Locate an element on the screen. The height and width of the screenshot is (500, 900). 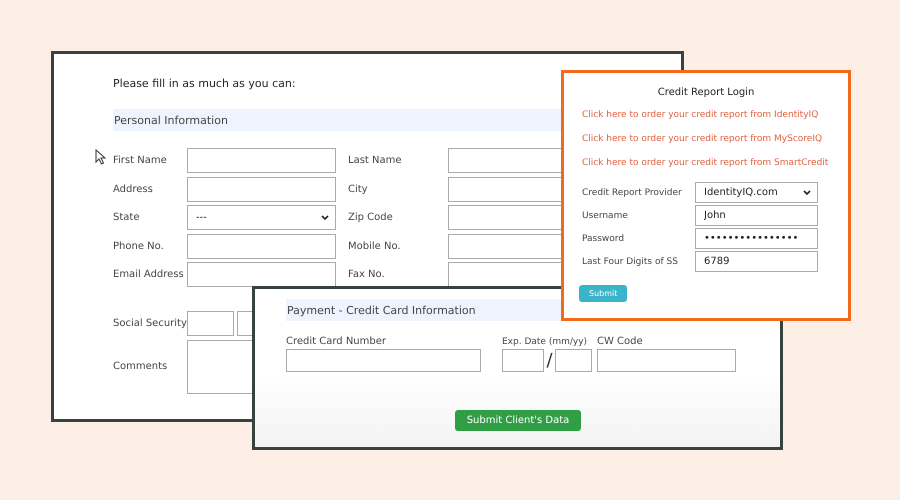
field-label: CW Code is located at coordinates (620, 341).